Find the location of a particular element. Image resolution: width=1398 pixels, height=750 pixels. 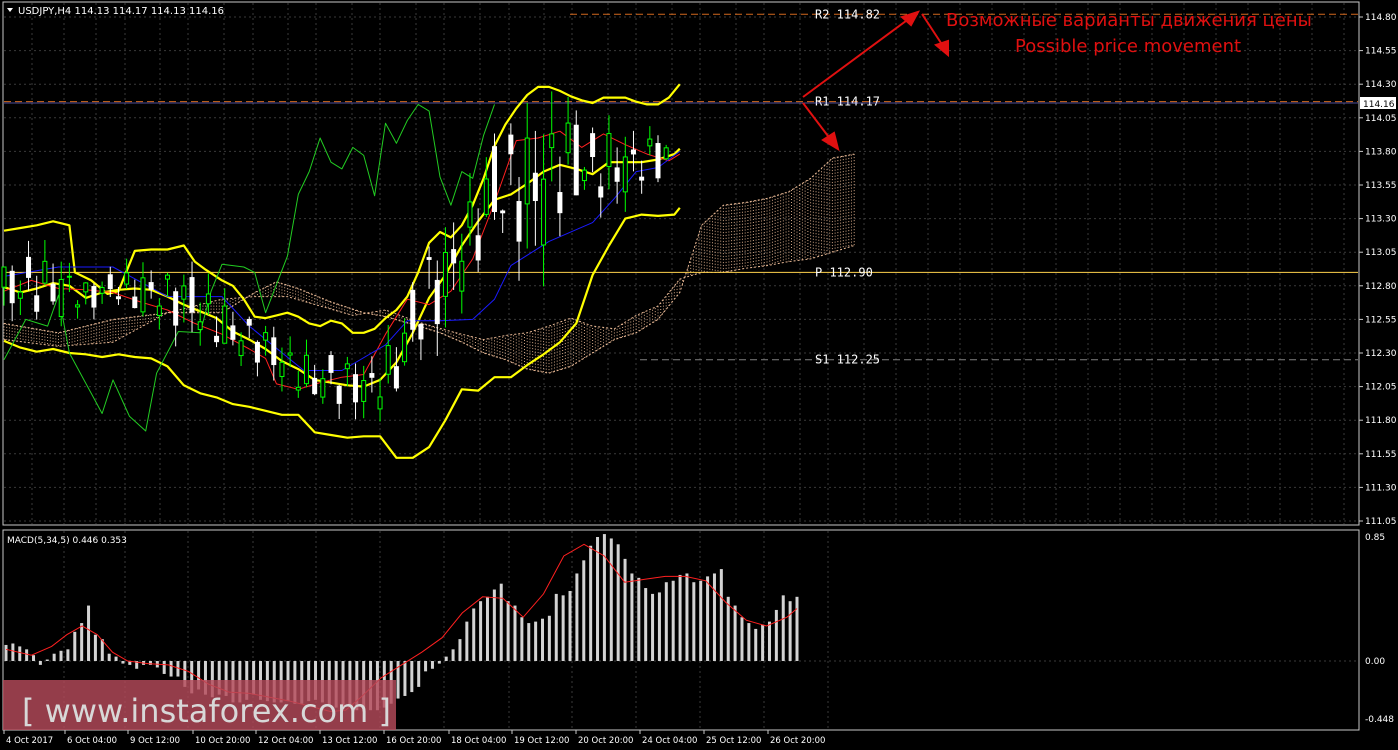

annotation-en: Possible price movement is located at coordinates (1128, 46).